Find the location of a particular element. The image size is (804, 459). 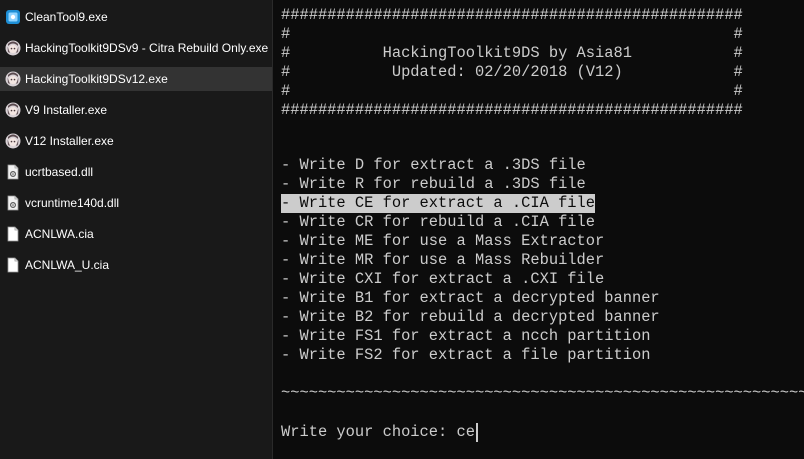

file-list-item: V9 Installer.exe is located at coordinates (136, 110).